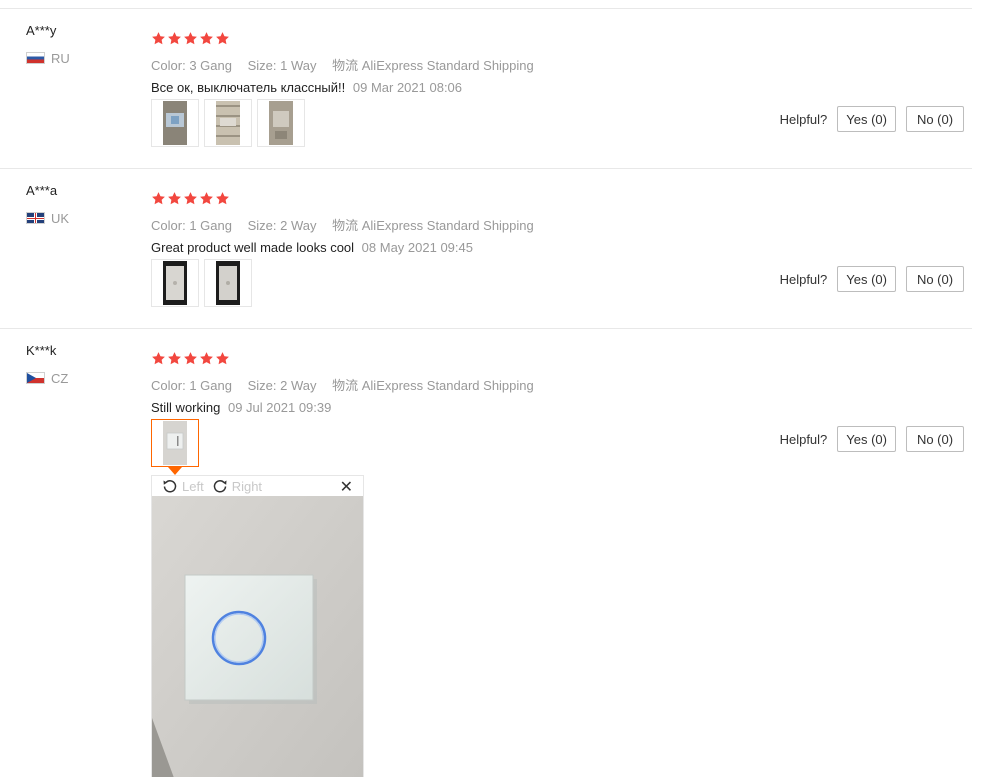  I want to click on reviewer-name: A***y, so click(41, 30).